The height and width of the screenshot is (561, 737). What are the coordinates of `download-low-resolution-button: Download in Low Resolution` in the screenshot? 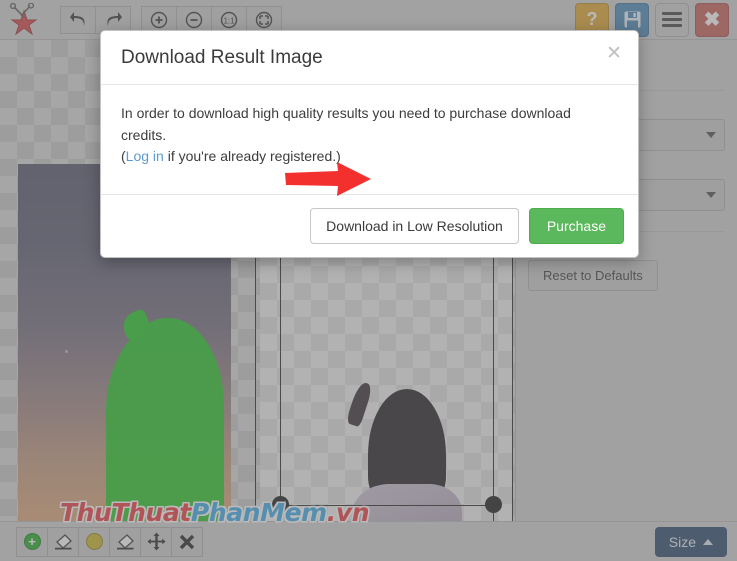 It's located at (414, 226).